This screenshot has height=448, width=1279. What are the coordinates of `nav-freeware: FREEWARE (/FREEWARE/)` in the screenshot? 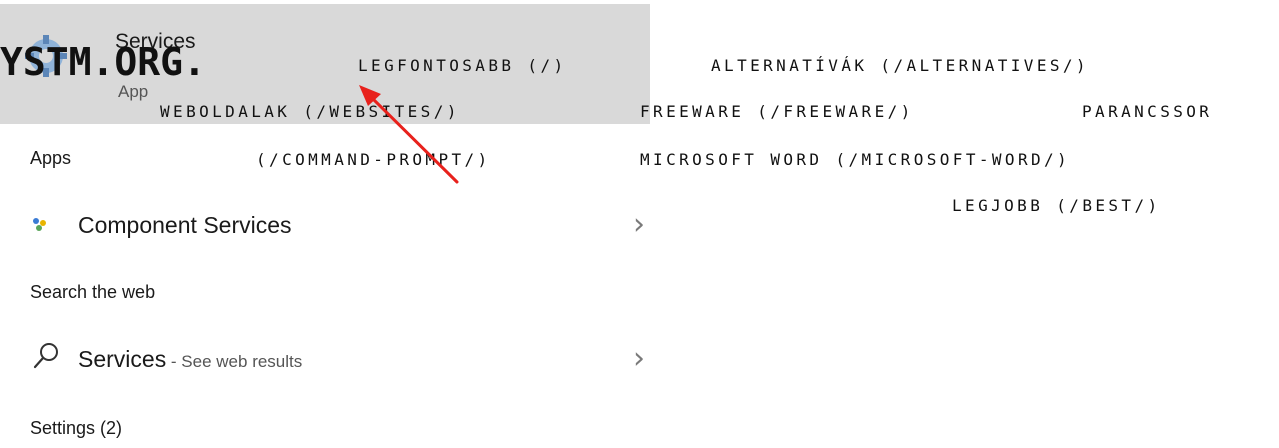 It's located at (777, 111).